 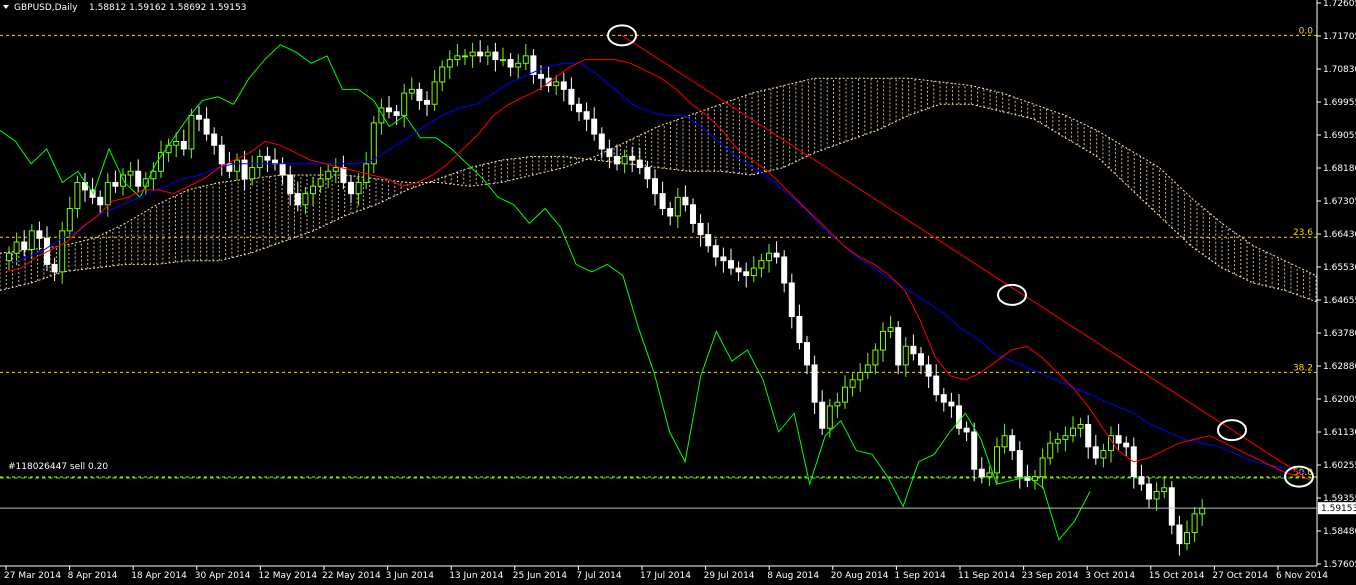 What do you see at coordinates (729, 576) in the screenshot?
I see `time-tick-label: 29 Jul 2014` at bounding box center [729, 576].